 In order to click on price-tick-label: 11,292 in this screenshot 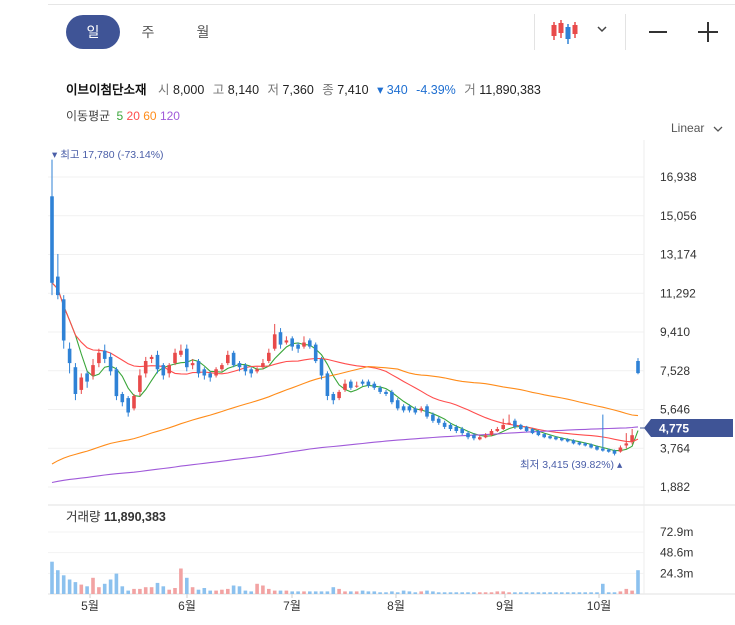, I will do `click(678, 293)`.